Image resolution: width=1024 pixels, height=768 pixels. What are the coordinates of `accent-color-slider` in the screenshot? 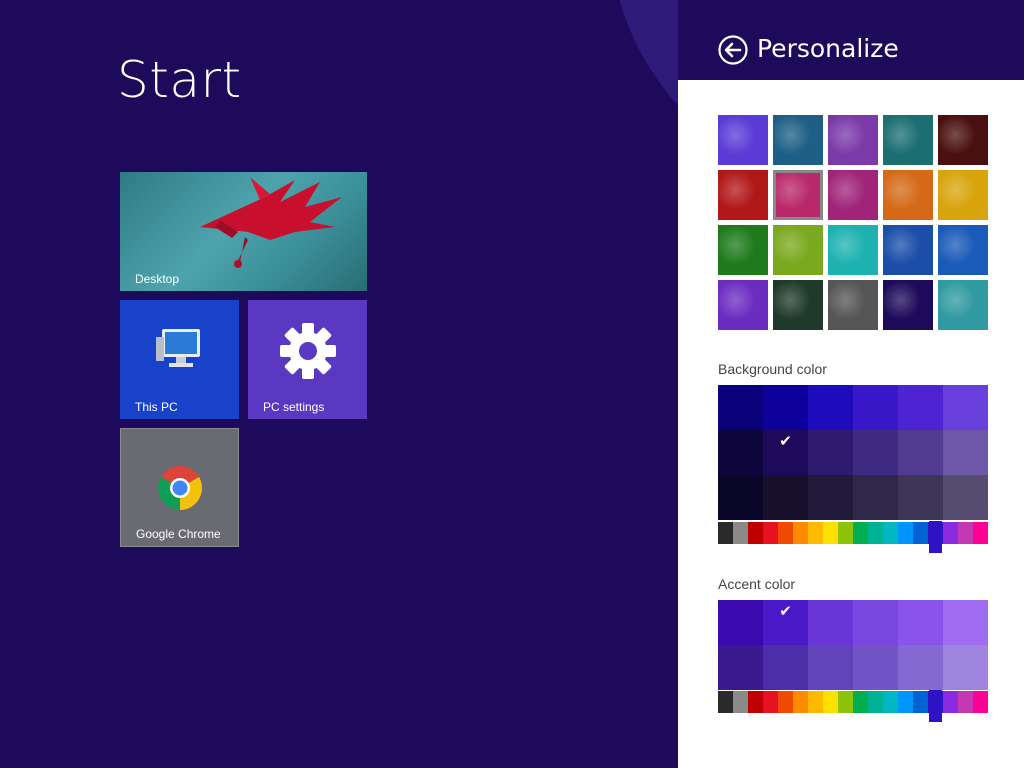 It's located at (853, 706).